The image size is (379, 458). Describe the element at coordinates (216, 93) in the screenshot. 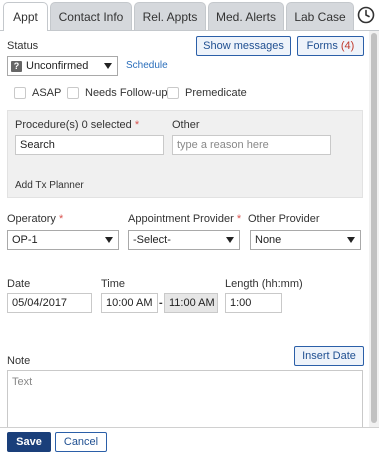

I see `premedicate-label: Premedicate` at that location.